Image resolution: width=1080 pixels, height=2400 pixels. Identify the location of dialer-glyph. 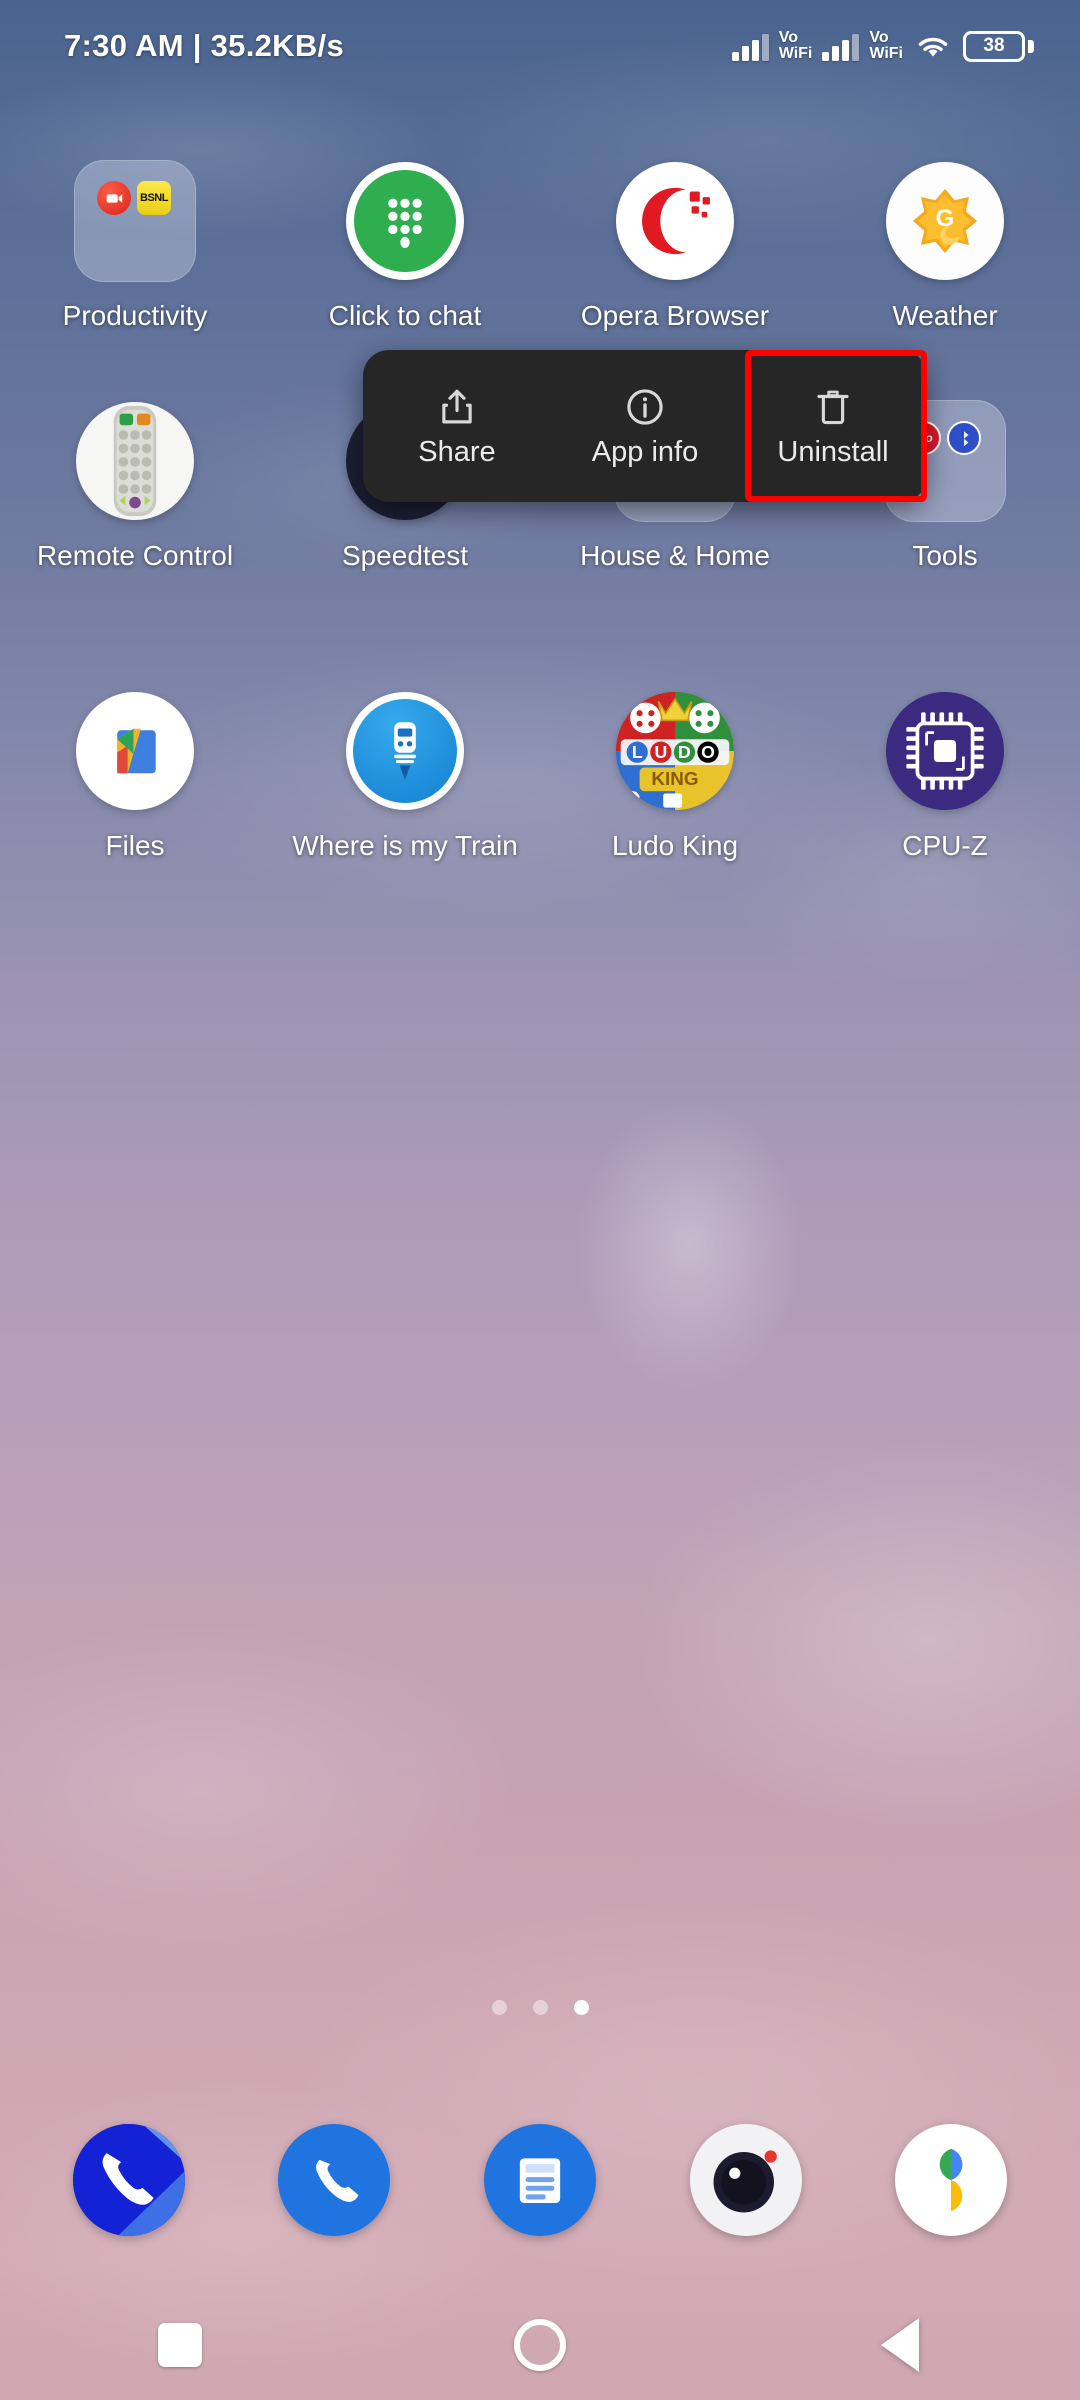
(128, 2180).